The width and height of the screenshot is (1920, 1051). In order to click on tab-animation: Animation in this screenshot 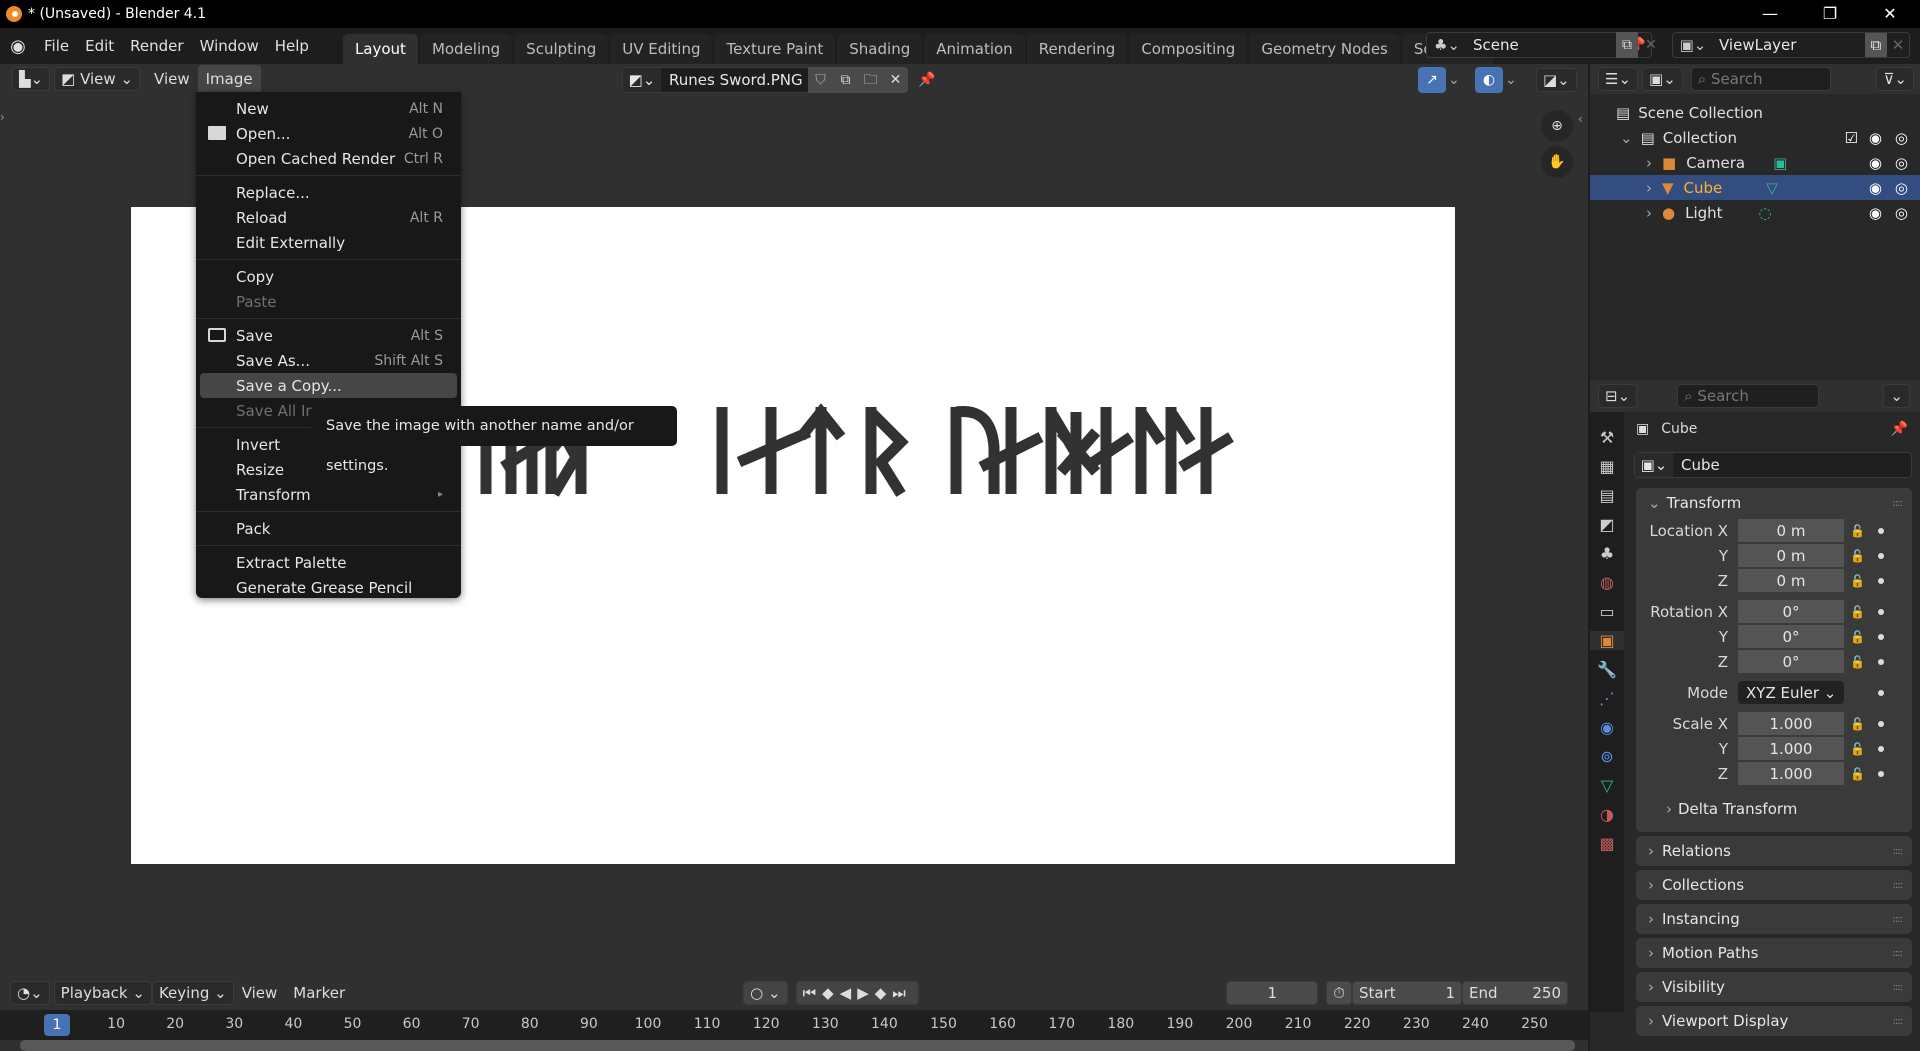, I will do `click(974, 49)`.